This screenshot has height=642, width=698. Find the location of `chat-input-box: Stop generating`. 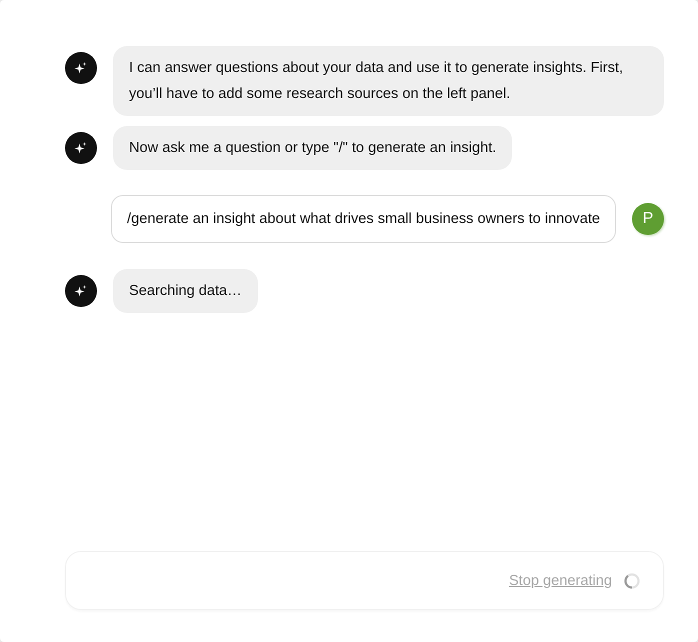

chat-input-box: Stop generating is located at coordinates (364, 580).